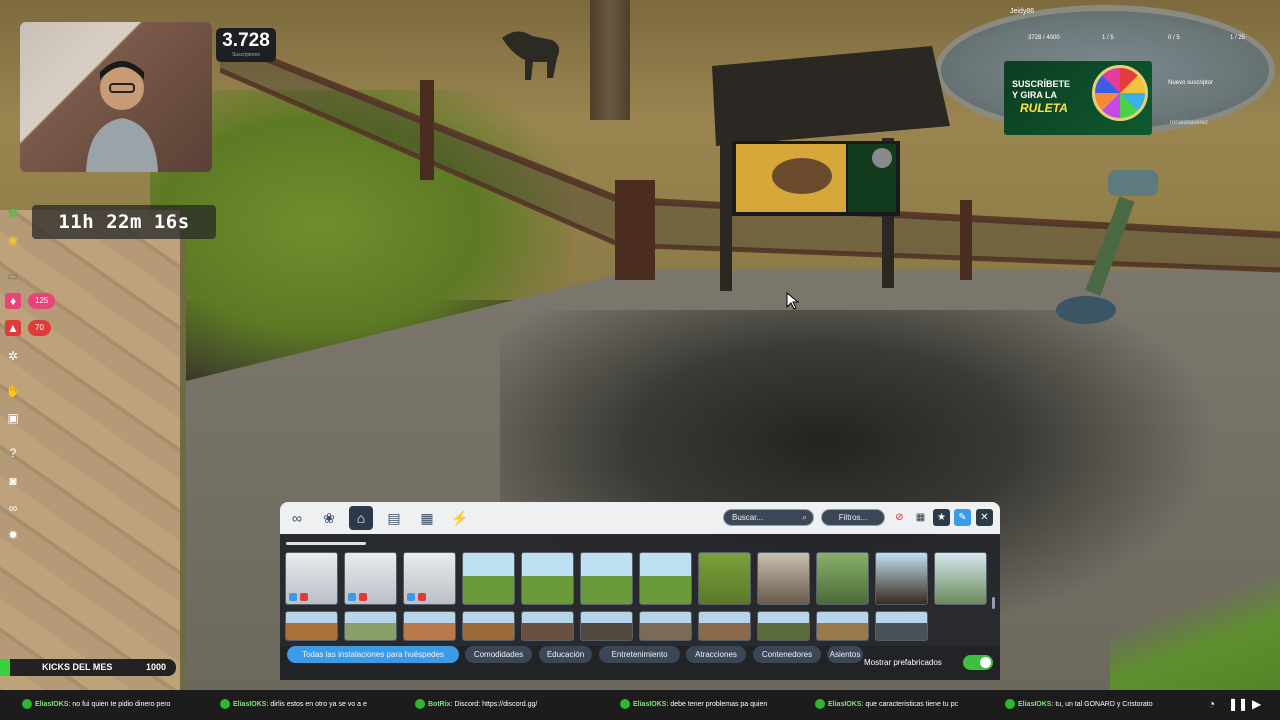 This screenshot has width=1280, height=720. What do you see at coordinates (787, 654) in the screenshot?
I see `chip-containers: Contenedores` at bounding box center [787, 654].